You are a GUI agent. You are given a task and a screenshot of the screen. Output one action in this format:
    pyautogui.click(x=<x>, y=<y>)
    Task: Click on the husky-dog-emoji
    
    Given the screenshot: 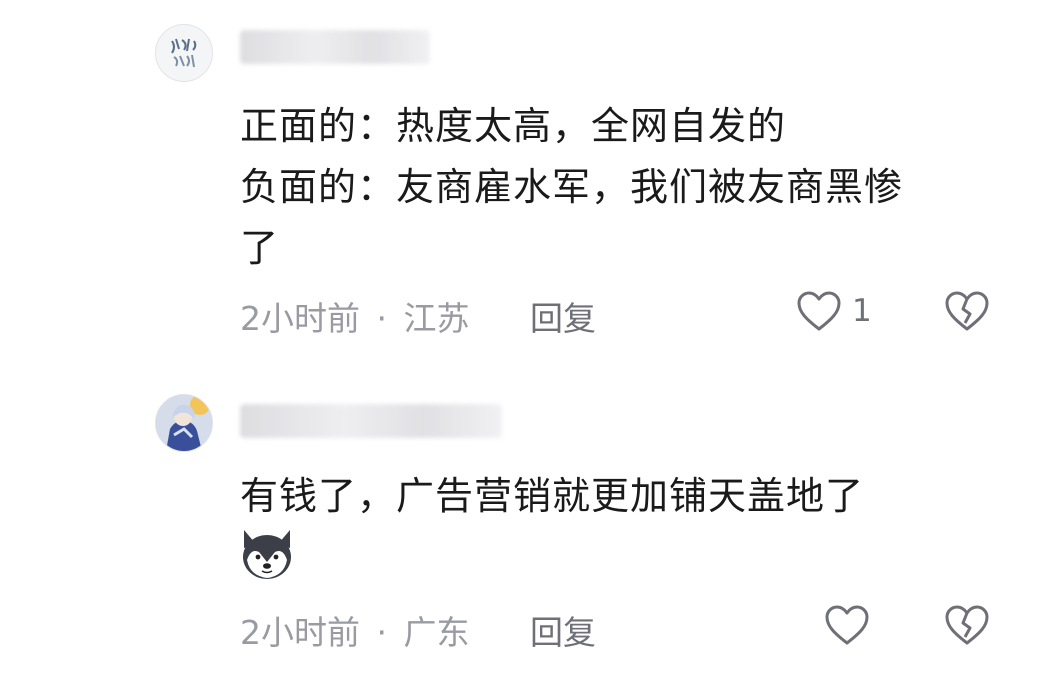 What is the action you would take?
    pyautogui.click(x=267, y=554)
    